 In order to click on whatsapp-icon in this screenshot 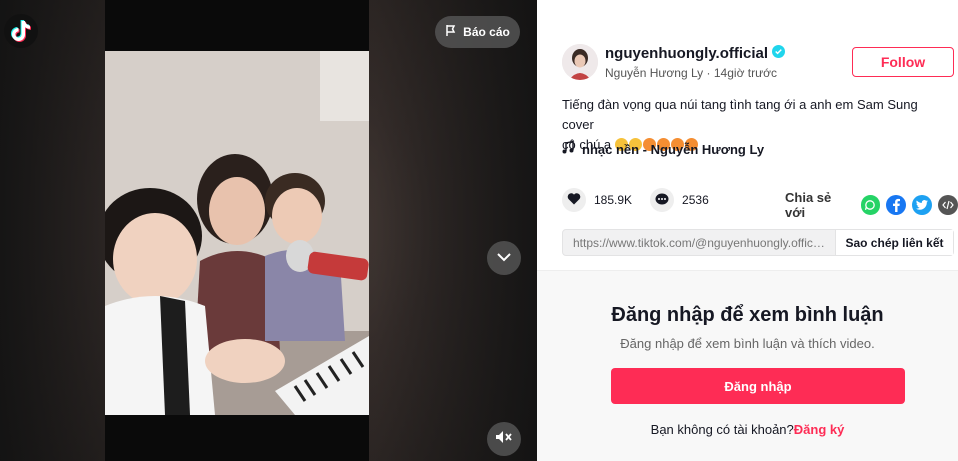, I will do `click(870, 205)`.